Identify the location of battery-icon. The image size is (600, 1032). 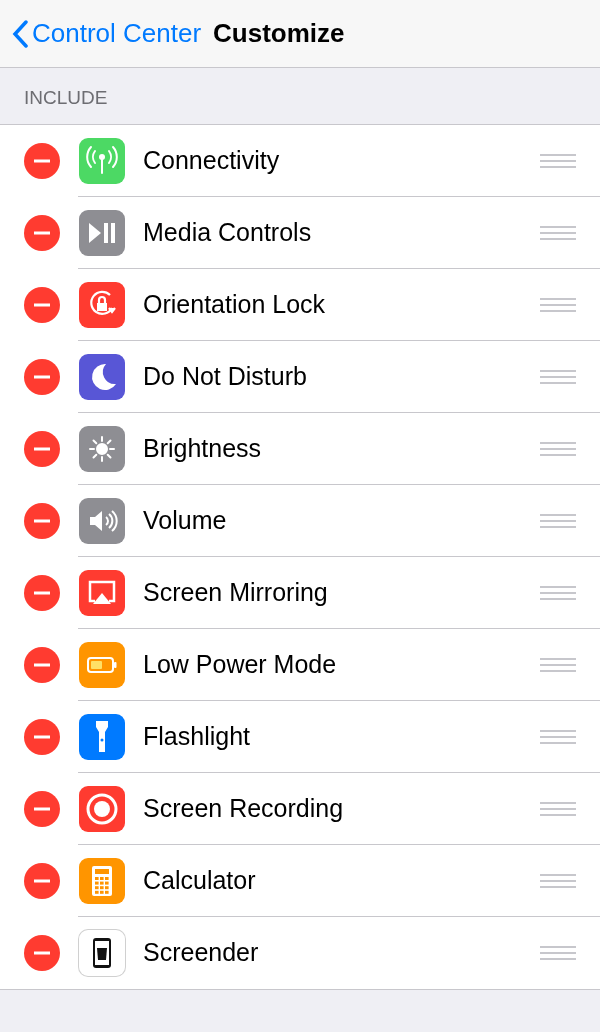
(102, 665).